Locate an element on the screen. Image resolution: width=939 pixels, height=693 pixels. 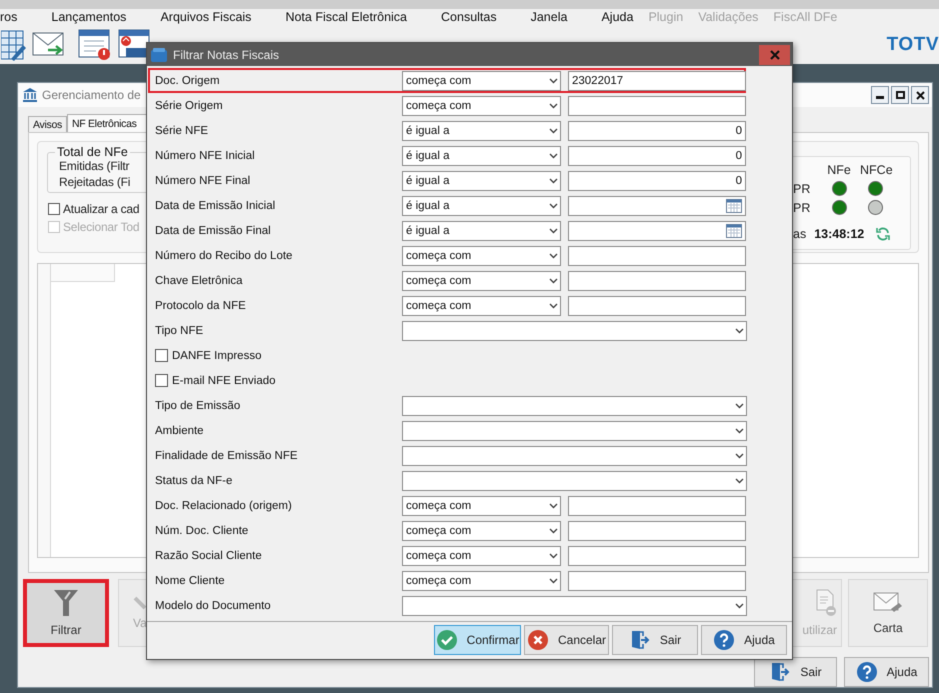
field-label: Número do Recibo do Lote is located at coordinates (224, 256).